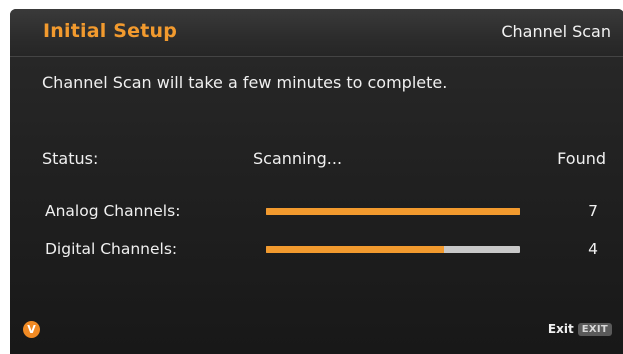 Image resolution: width=623 pixels, height=354 pixels. What do you see at coordinates (581, 158) in the screenshot?
I see `found-header: Found` at bounding box center [581, 158].